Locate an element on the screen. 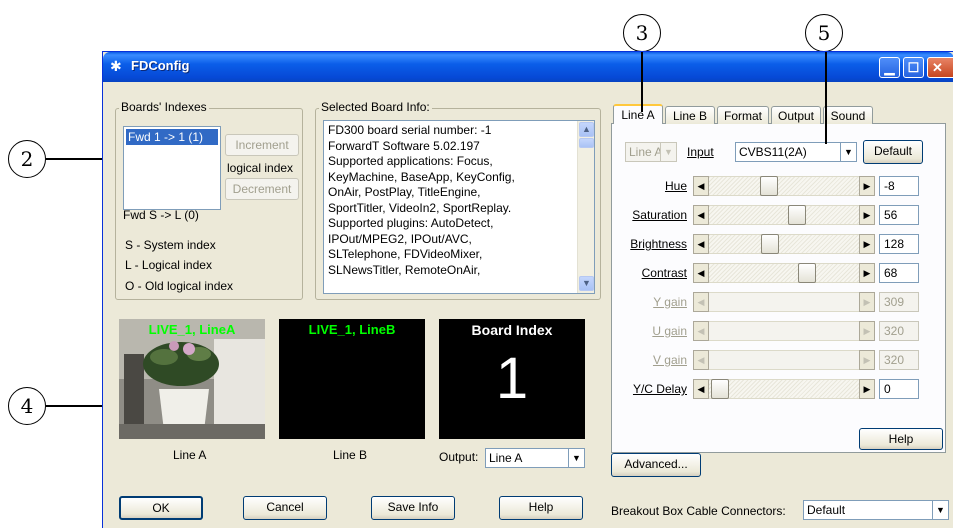  callout-5: 5 is located at coordinates (824, 33).